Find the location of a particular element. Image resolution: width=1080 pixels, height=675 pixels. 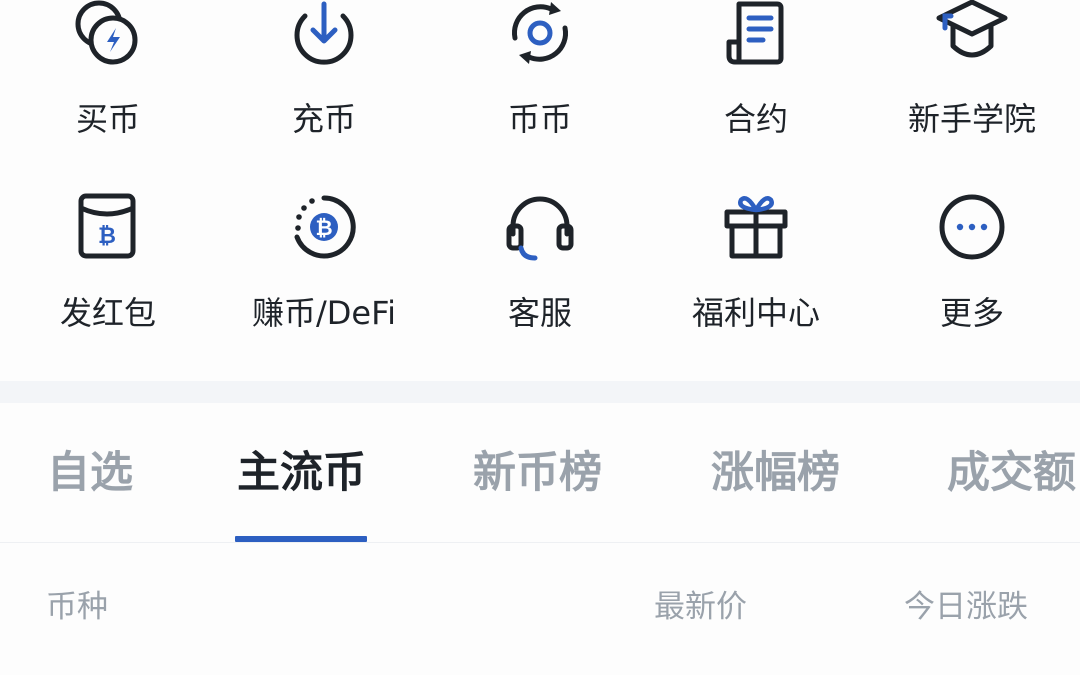

market-list-header: 币种 最新价 今日涨跌 is located at coordinates (540, 607).